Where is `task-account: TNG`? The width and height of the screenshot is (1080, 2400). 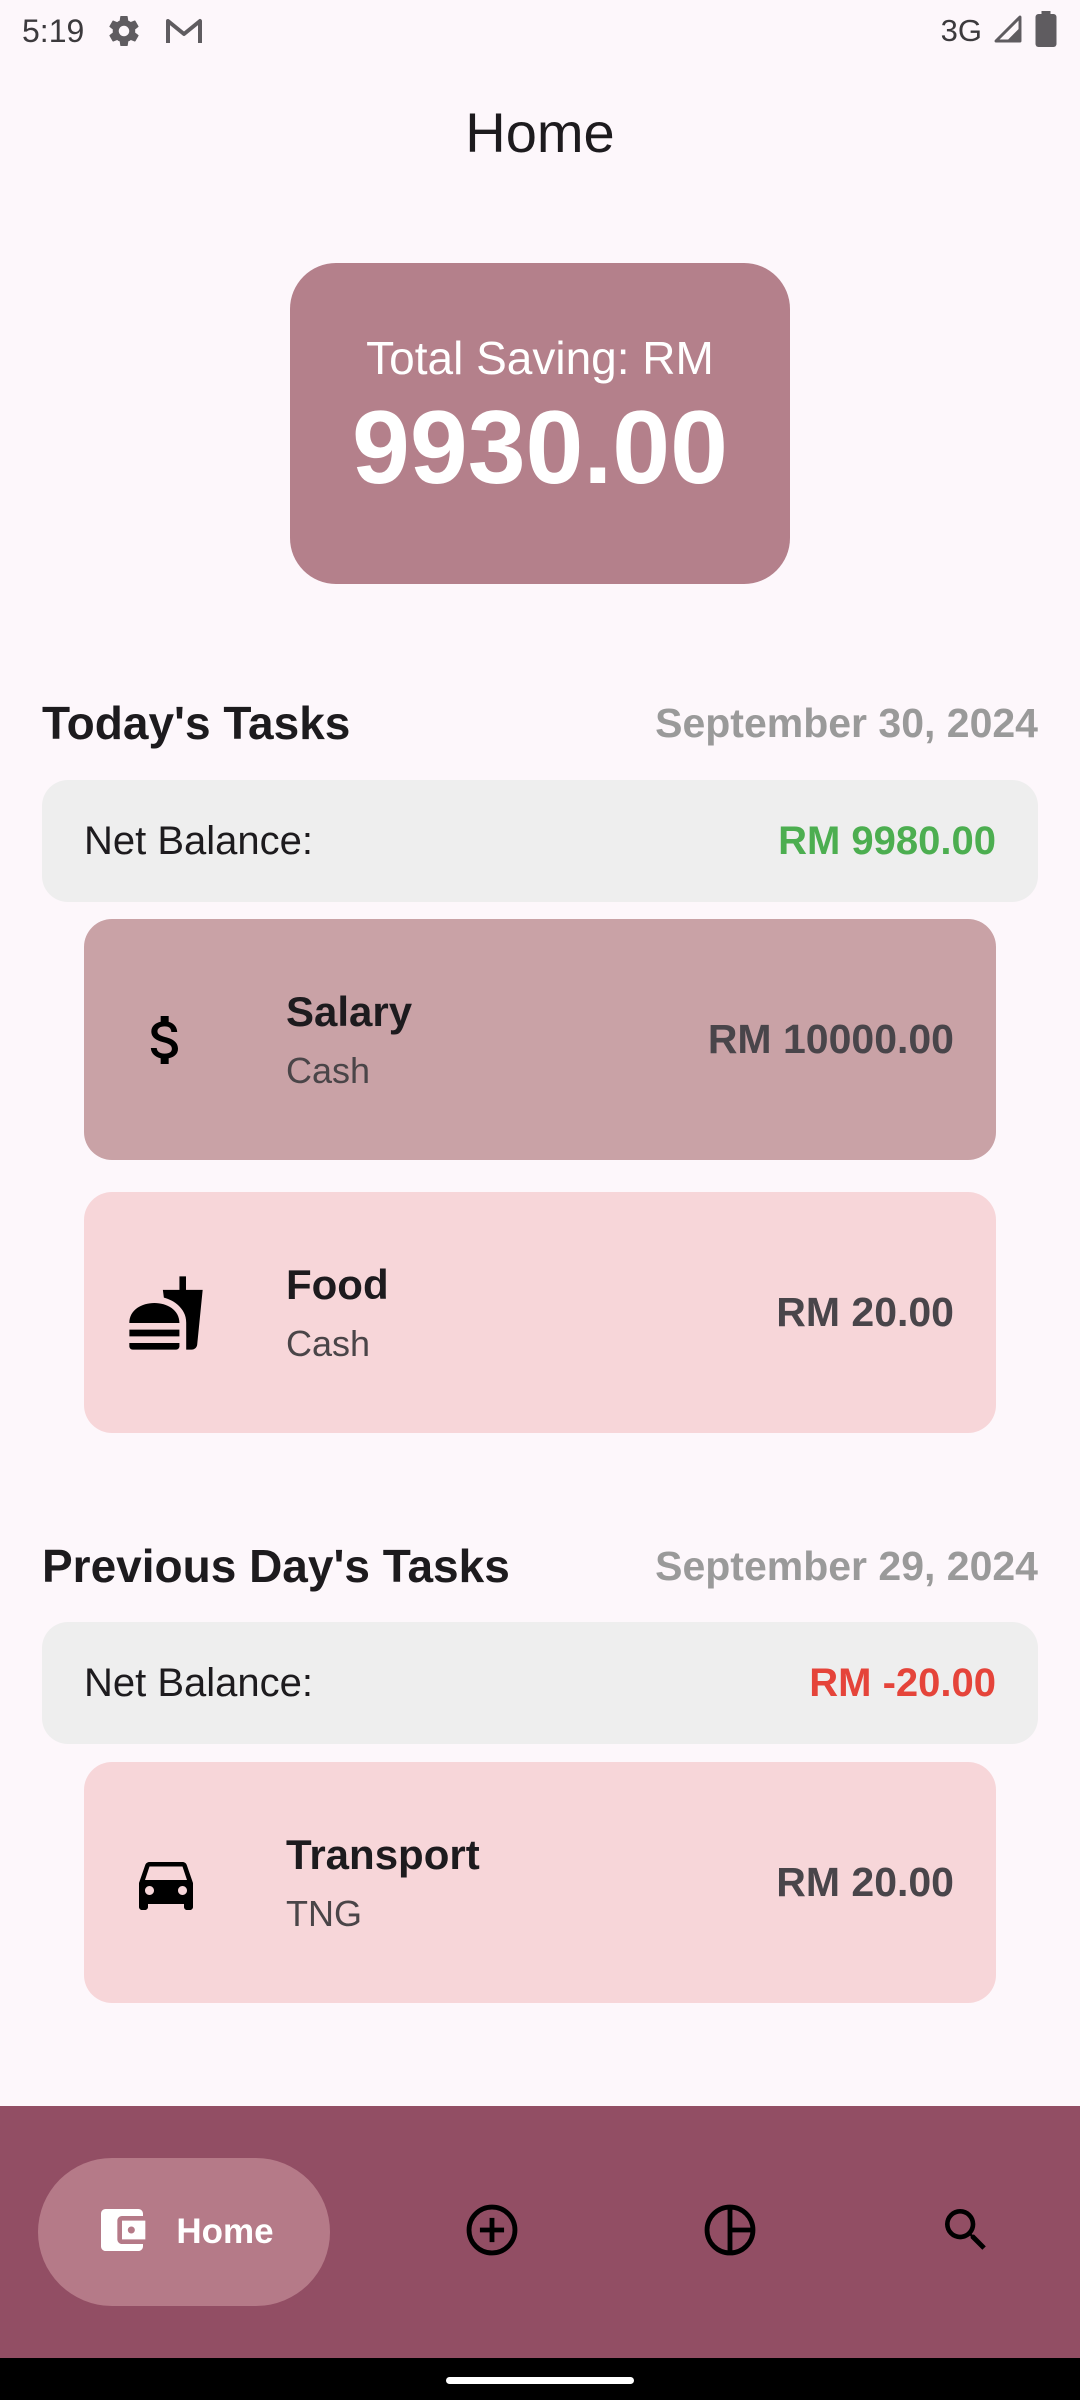 task-account: TNG is located at coordinates (324, 1913).